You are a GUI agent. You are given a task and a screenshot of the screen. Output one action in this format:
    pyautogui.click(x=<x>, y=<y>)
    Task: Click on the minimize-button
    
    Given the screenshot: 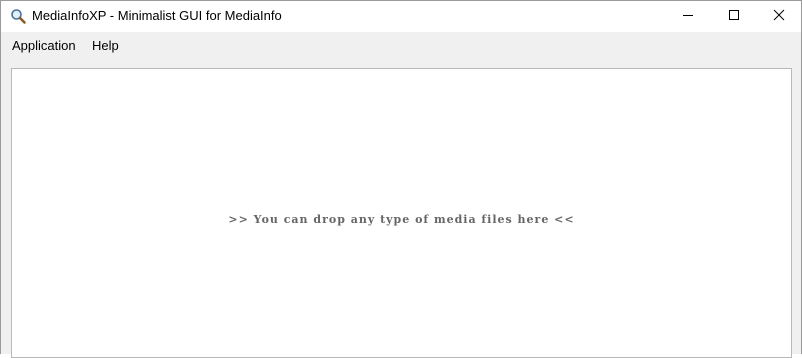 What is the action you would take?
    pyautogui.click(x=688, y=16)
    